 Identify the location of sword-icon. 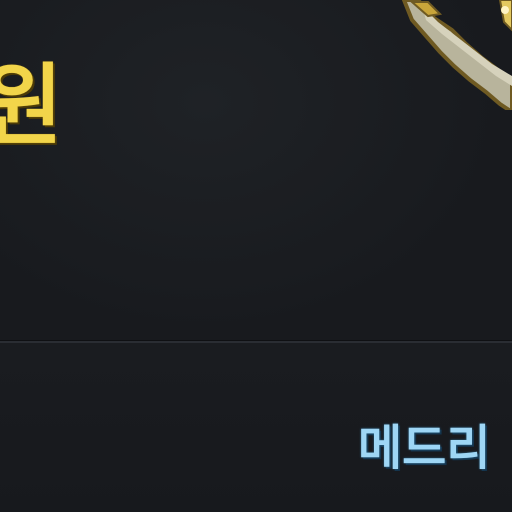
(456, 55).